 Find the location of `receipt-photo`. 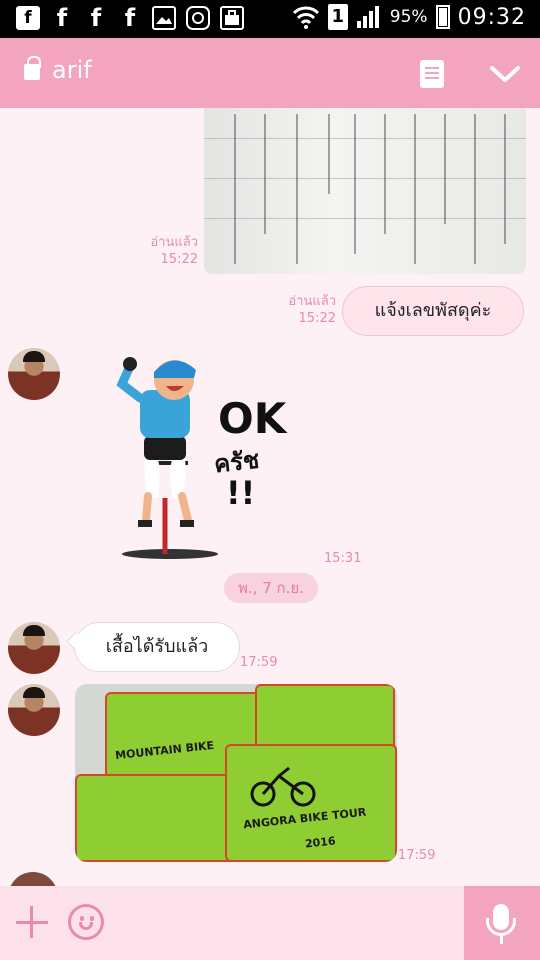

receipt-photo is located at coordinates (365, 191).